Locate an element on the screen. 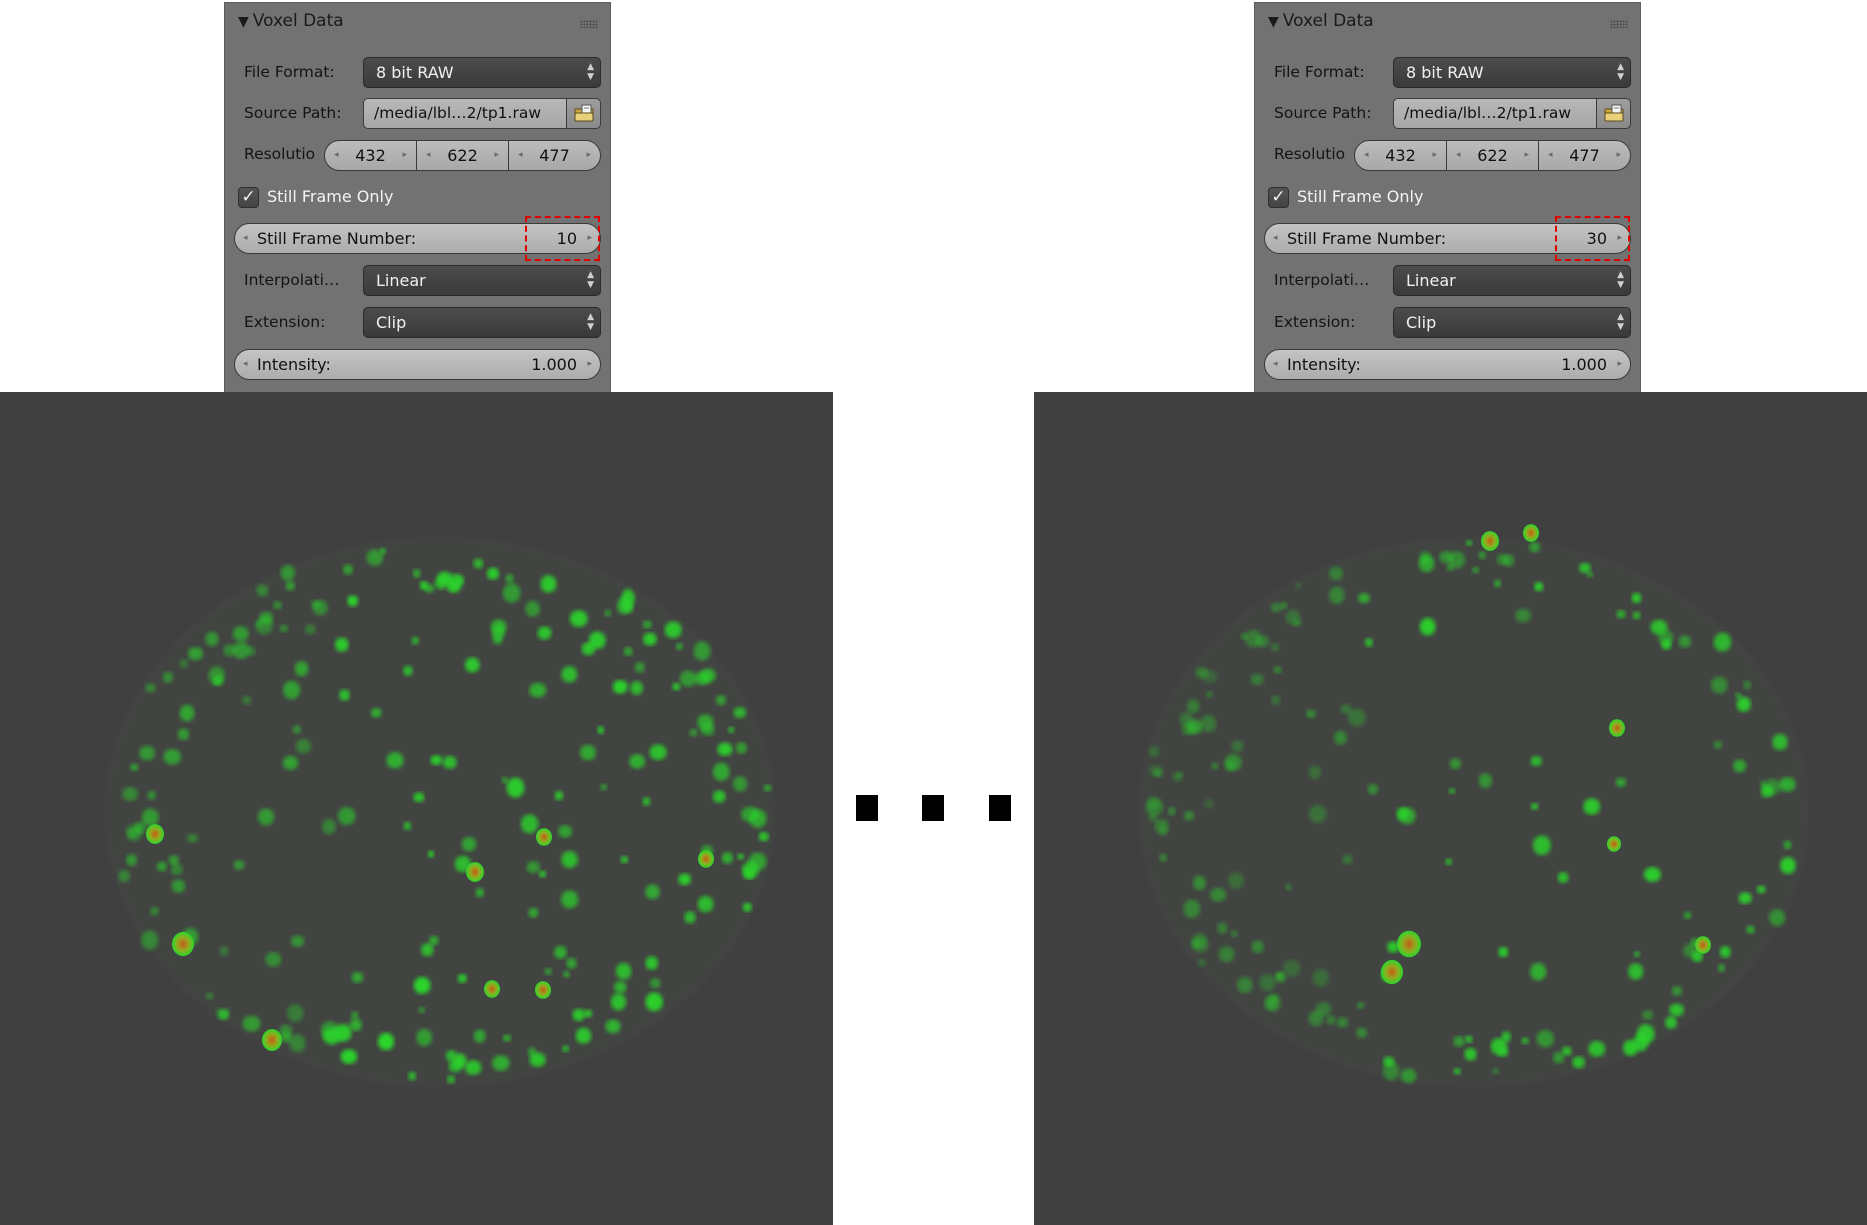 This screenshot has width=1867, height=1225. file-format-label: File Format: is located at coordinates (1319, 72).